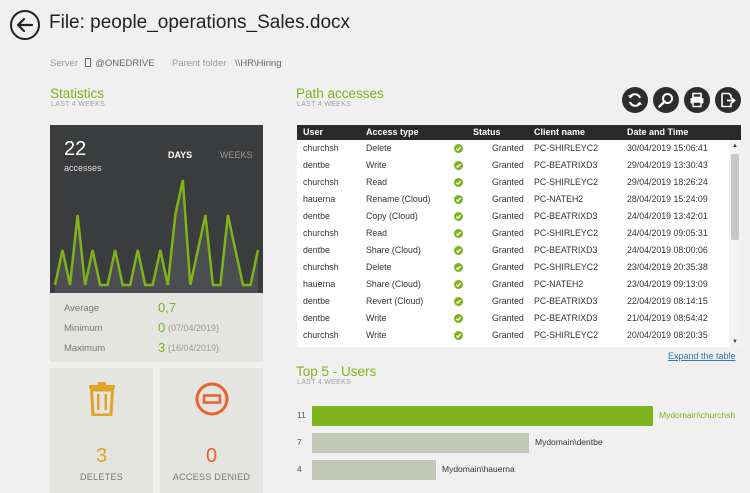 Image resolution: width=750 pixels, height=493 pixels. Describe the element at coordinates (392, 132) in the screenshot. I see `col-access-type: Access type` at that location.